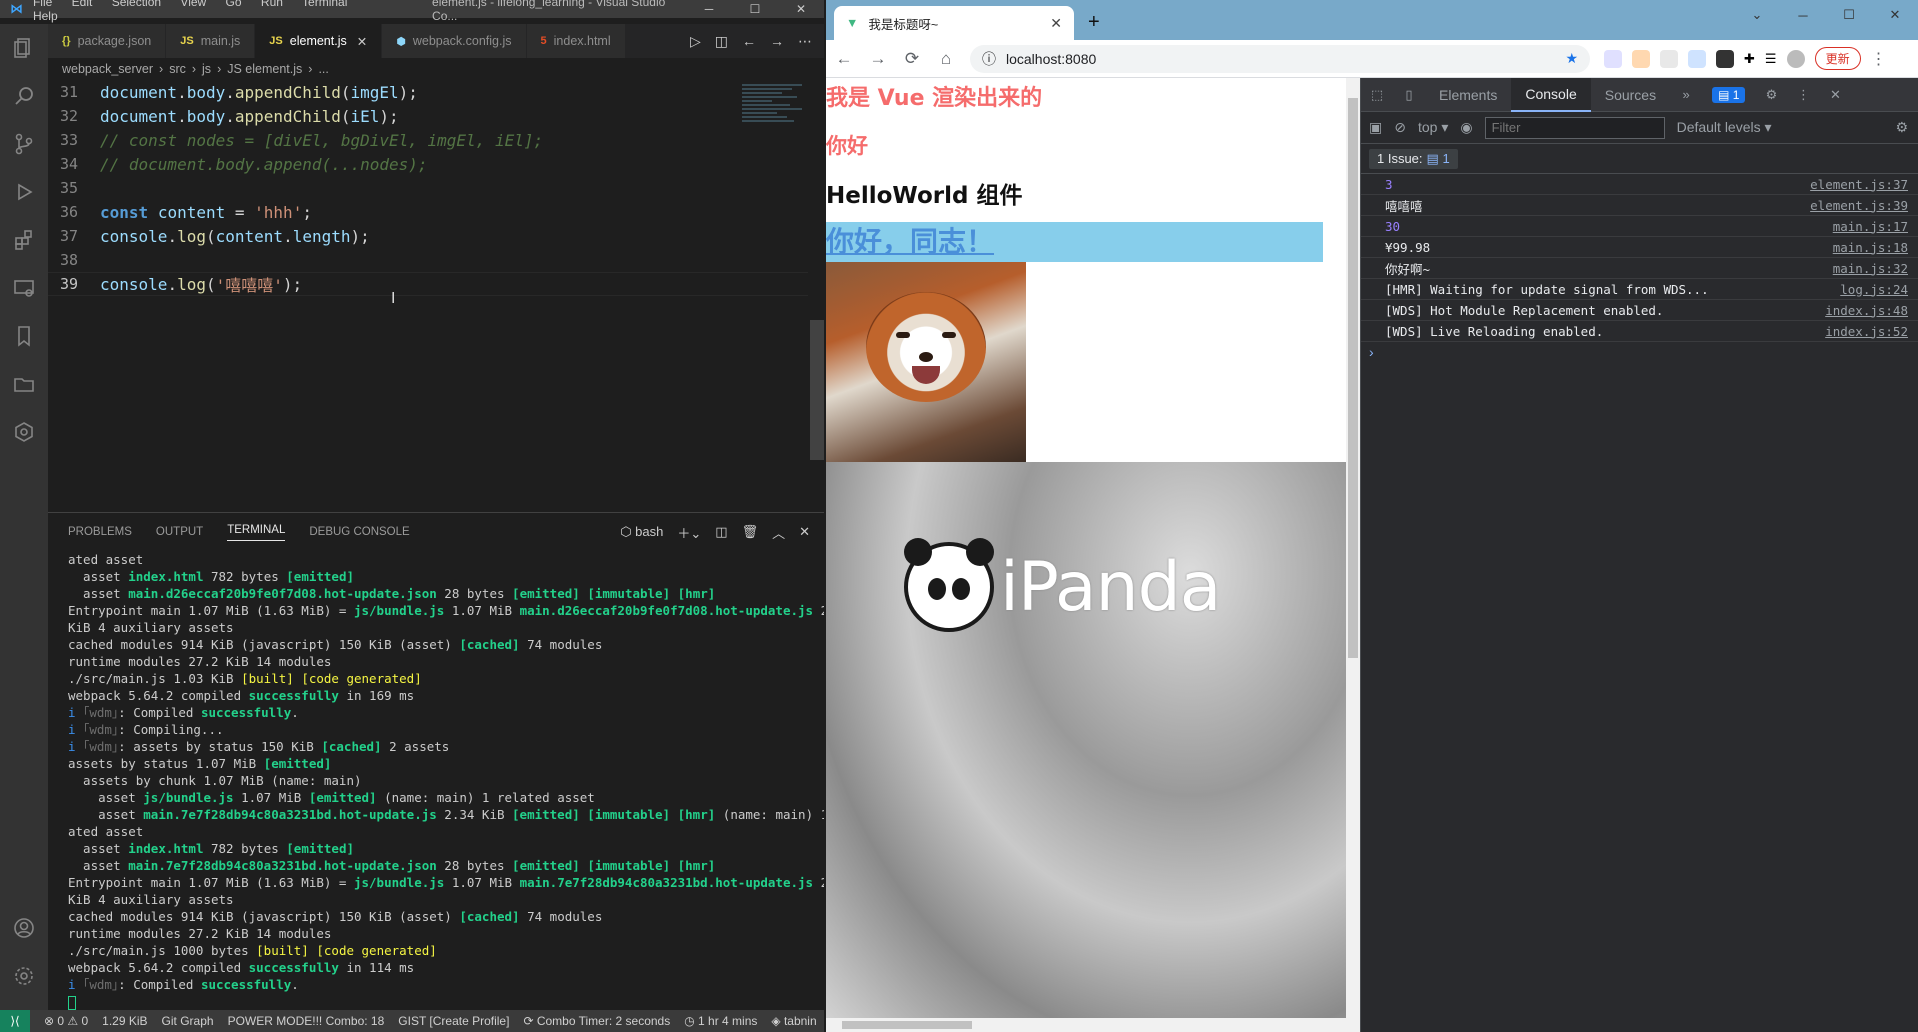 The image size is (1918, 1032). Describe the element at coordinates (107, 69) in the screenshot. I see `breadcrumb-item: webpack_server` at that location.